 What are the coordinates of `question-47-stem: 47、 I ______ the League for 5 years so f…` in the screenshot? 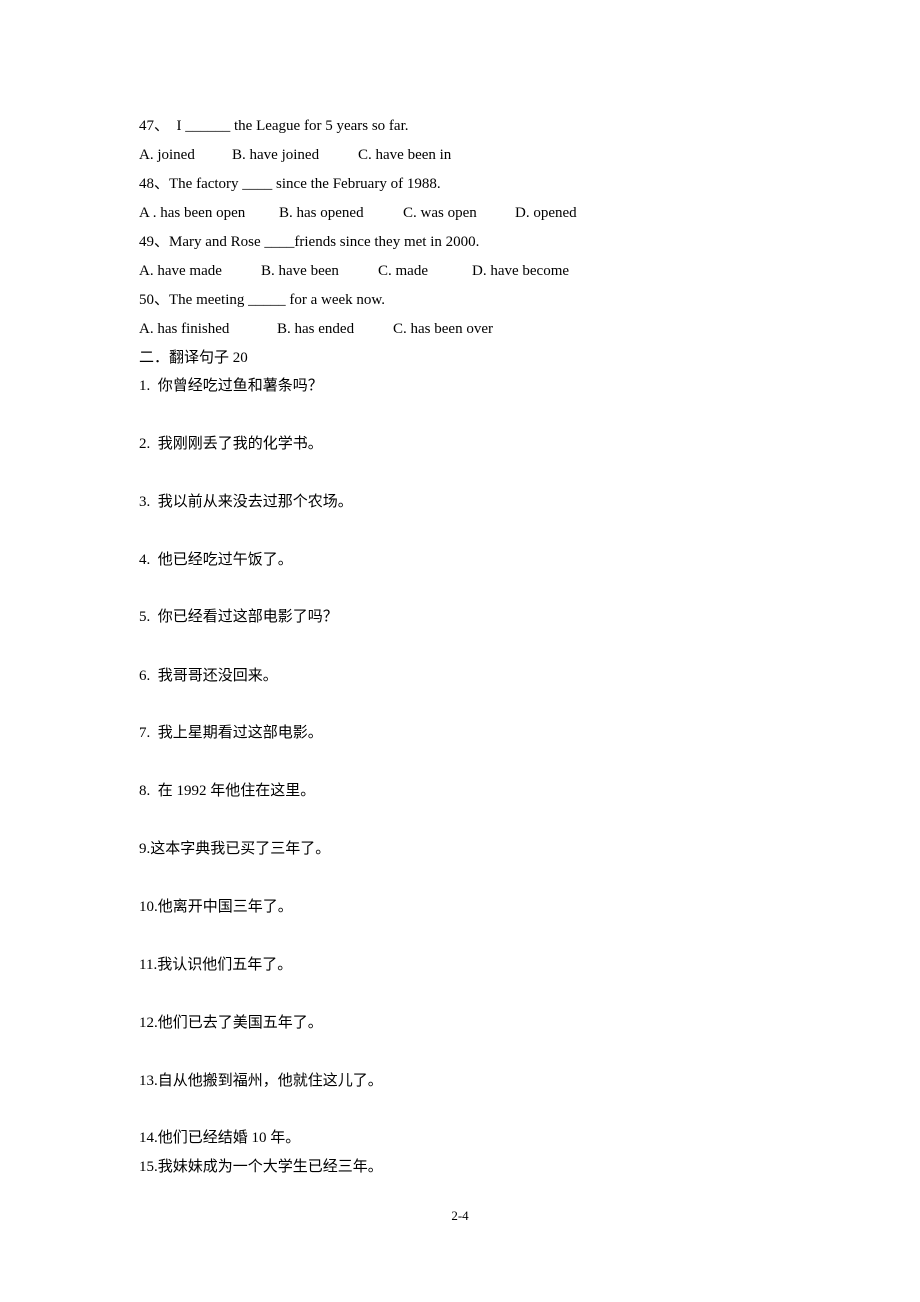 It's located at (274, 126).